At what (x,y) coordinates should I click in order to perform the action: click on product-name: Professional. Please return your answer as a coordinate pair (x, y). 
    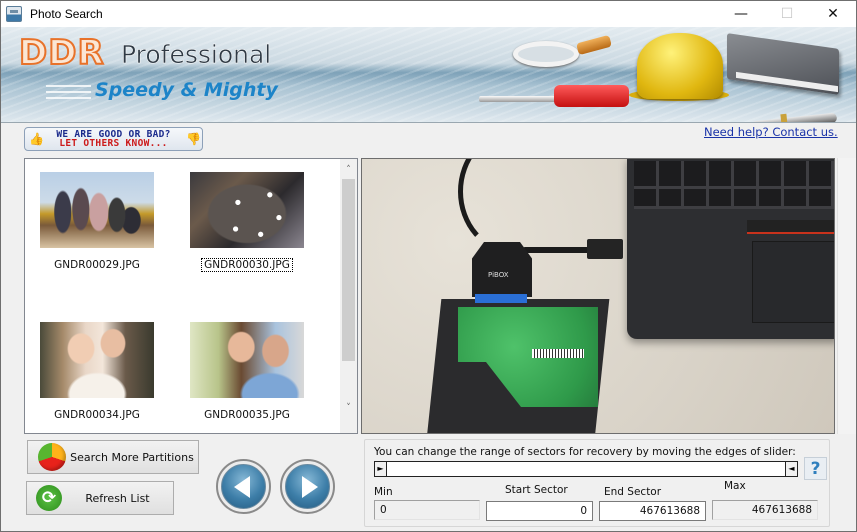
    Looking at the image, I should click on (196, 55).